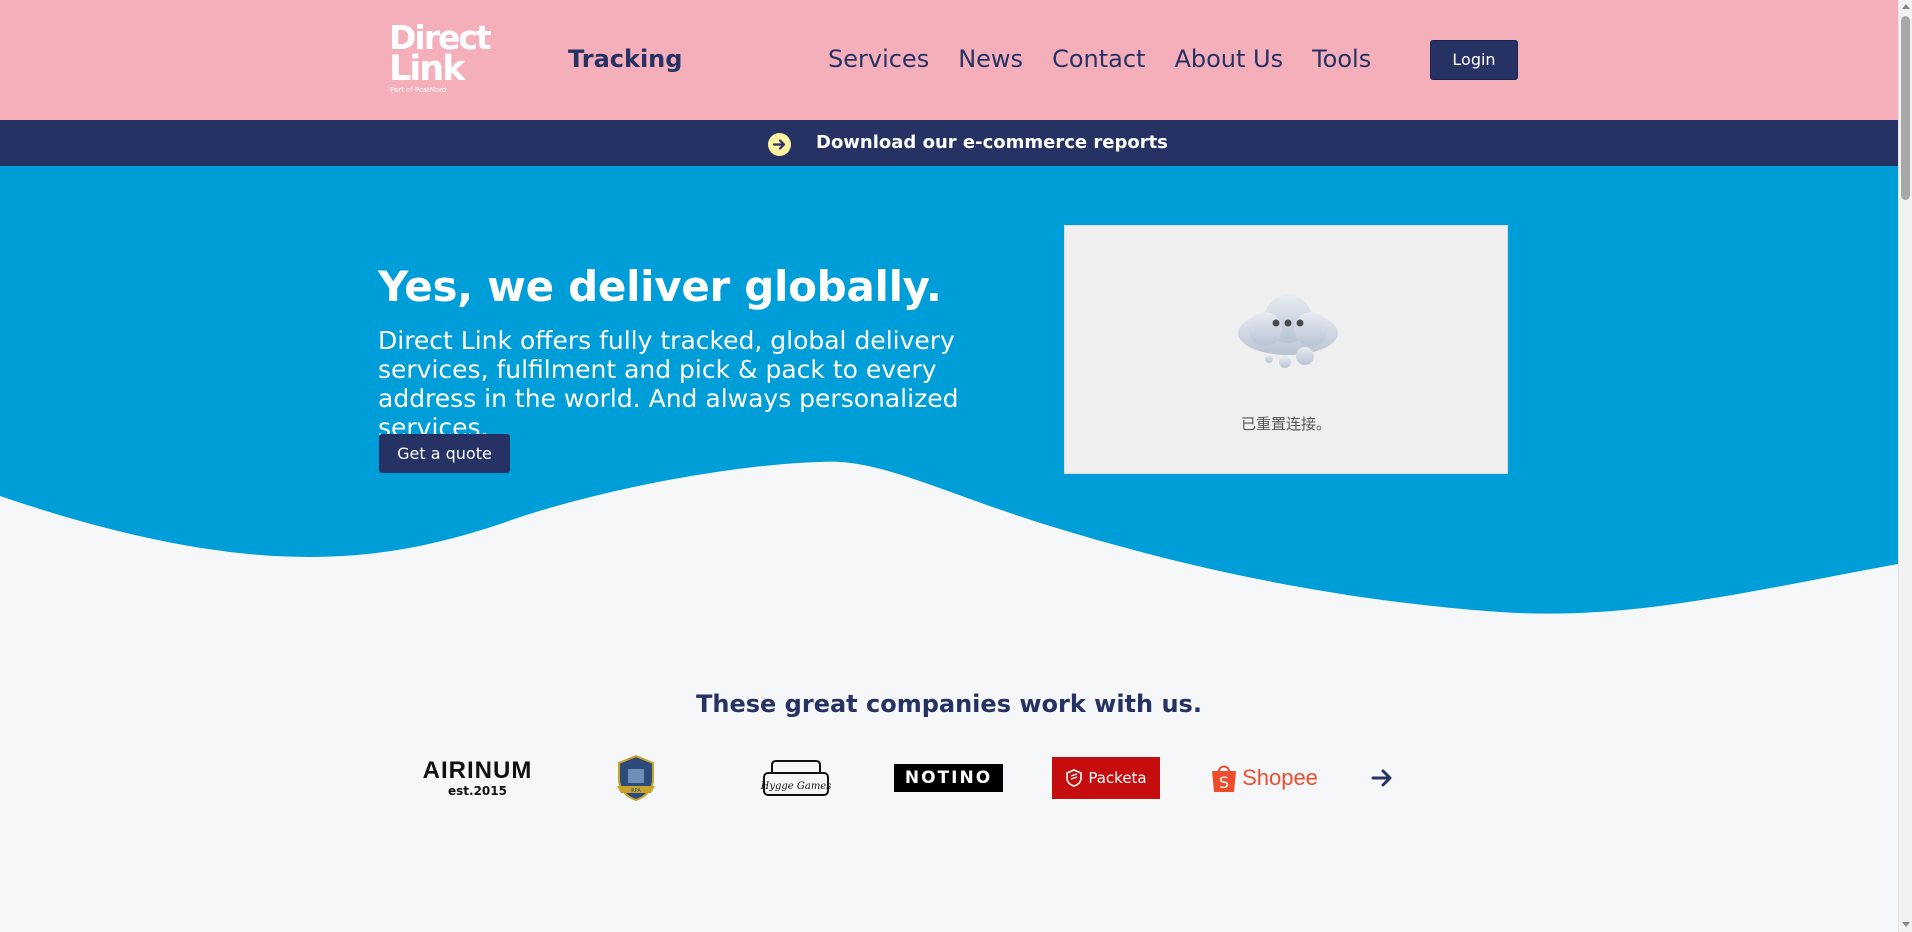 Image resolution: width=1912 pixels, height=932 pixels. I want to click on nav-tools-link: Tools, so click(1341, 59).